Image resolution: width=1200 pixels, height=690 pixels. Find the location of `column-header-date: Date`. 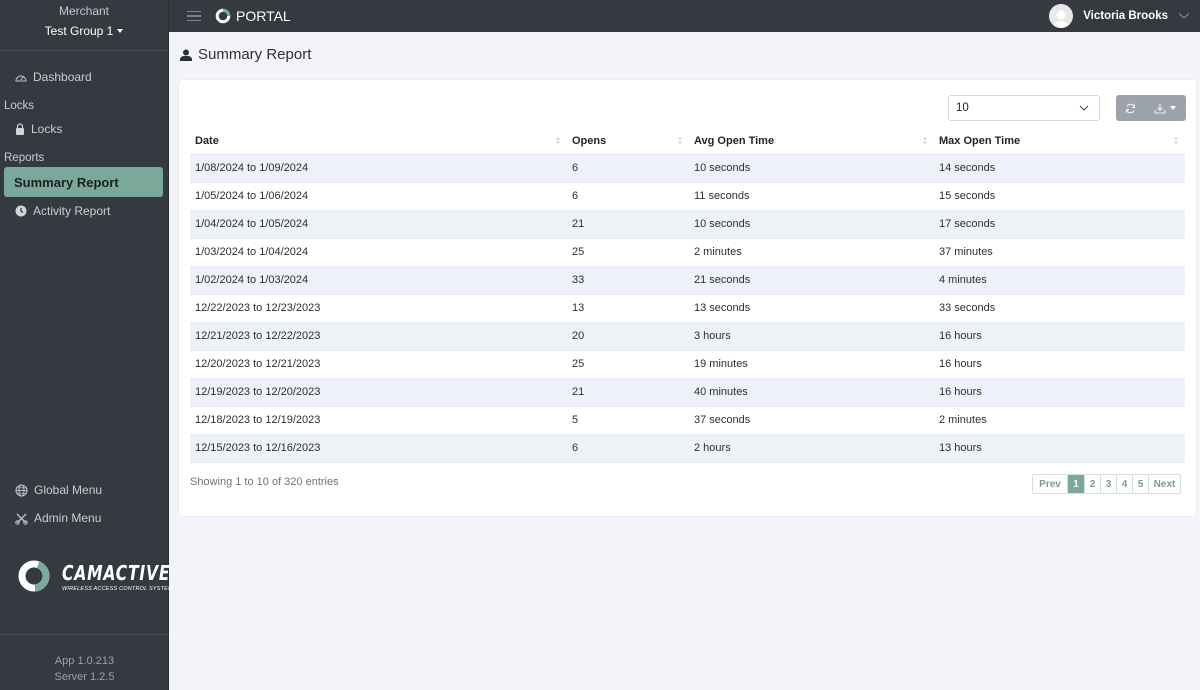

column-header-date: Date is located at coordinates (378, 141).